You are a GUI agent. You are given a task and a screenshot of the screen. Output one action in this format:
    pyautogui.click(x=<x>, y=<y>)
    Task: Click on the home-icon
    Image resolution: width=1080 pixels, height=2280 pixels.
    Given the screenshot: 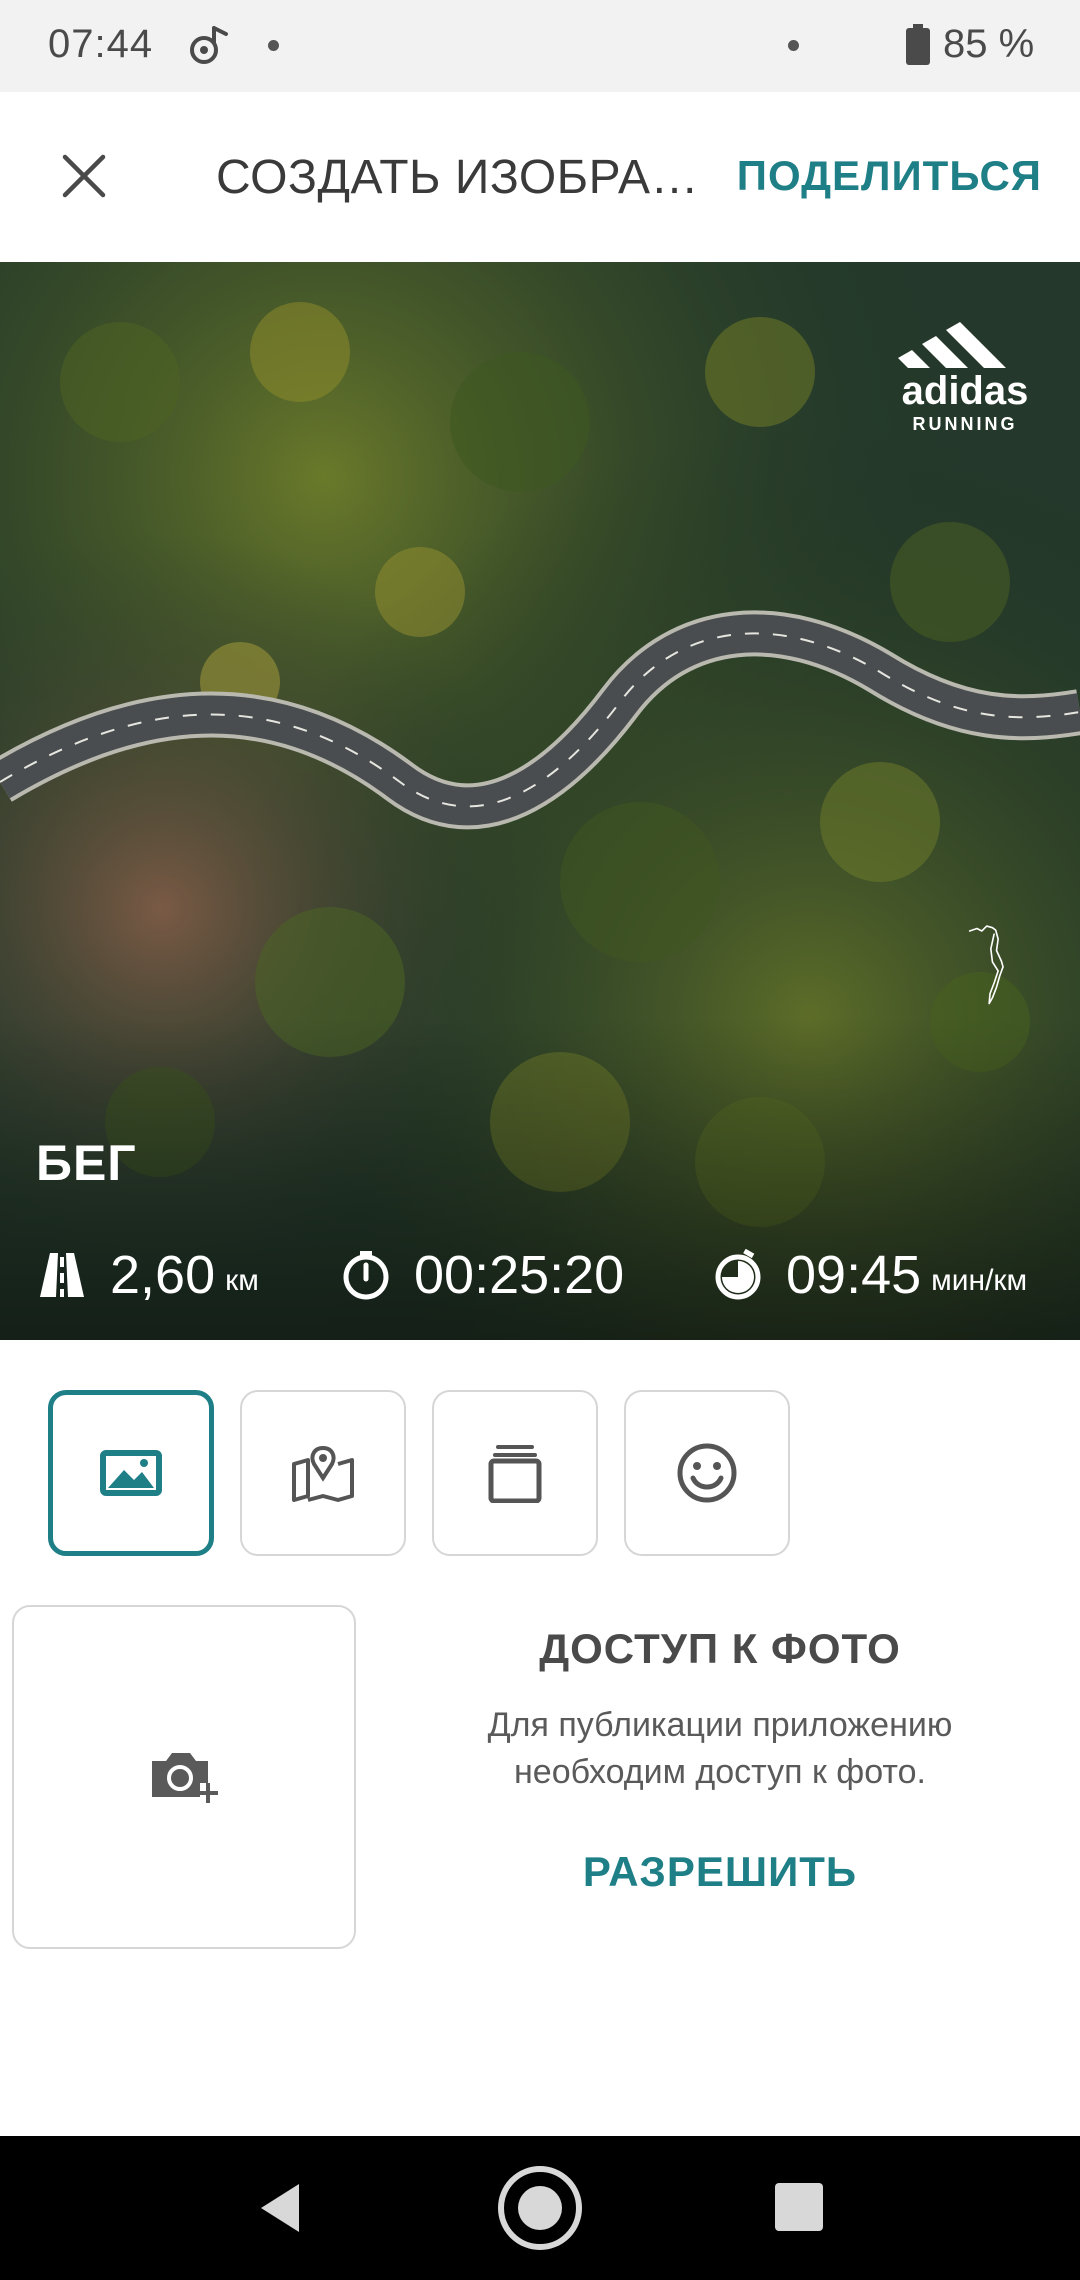 What is the action you would take?
    pyautogui.click(x=540, y=2208)
    